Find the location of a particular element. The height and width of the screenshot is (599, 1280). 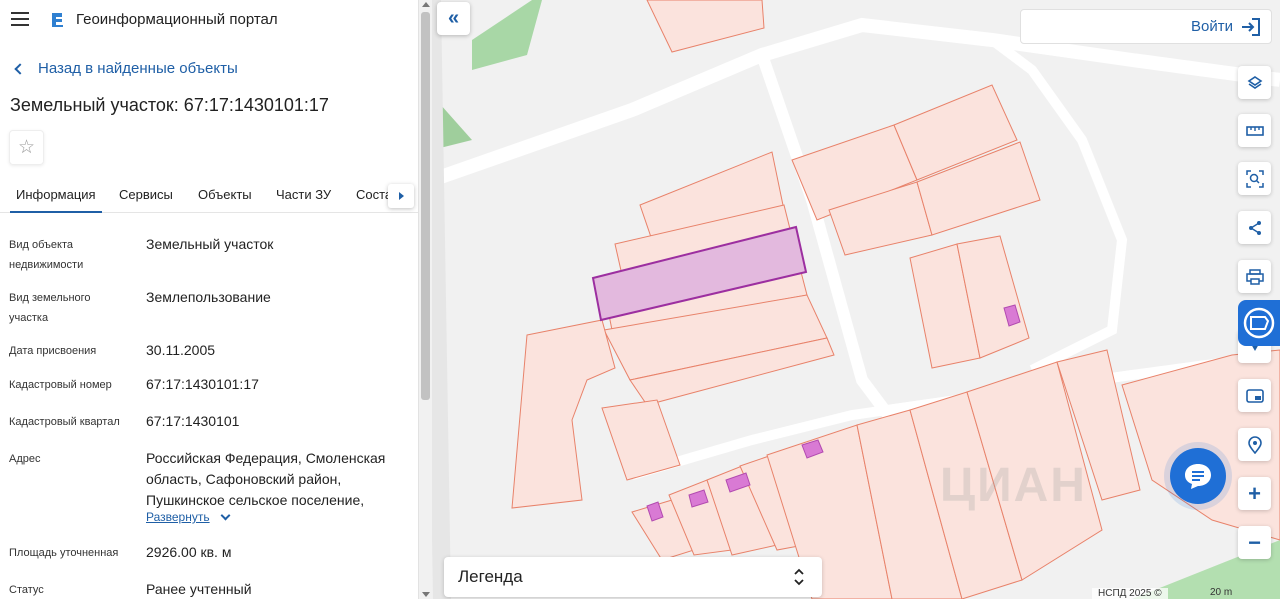

layers-button is located at coordinates (1254, 82).